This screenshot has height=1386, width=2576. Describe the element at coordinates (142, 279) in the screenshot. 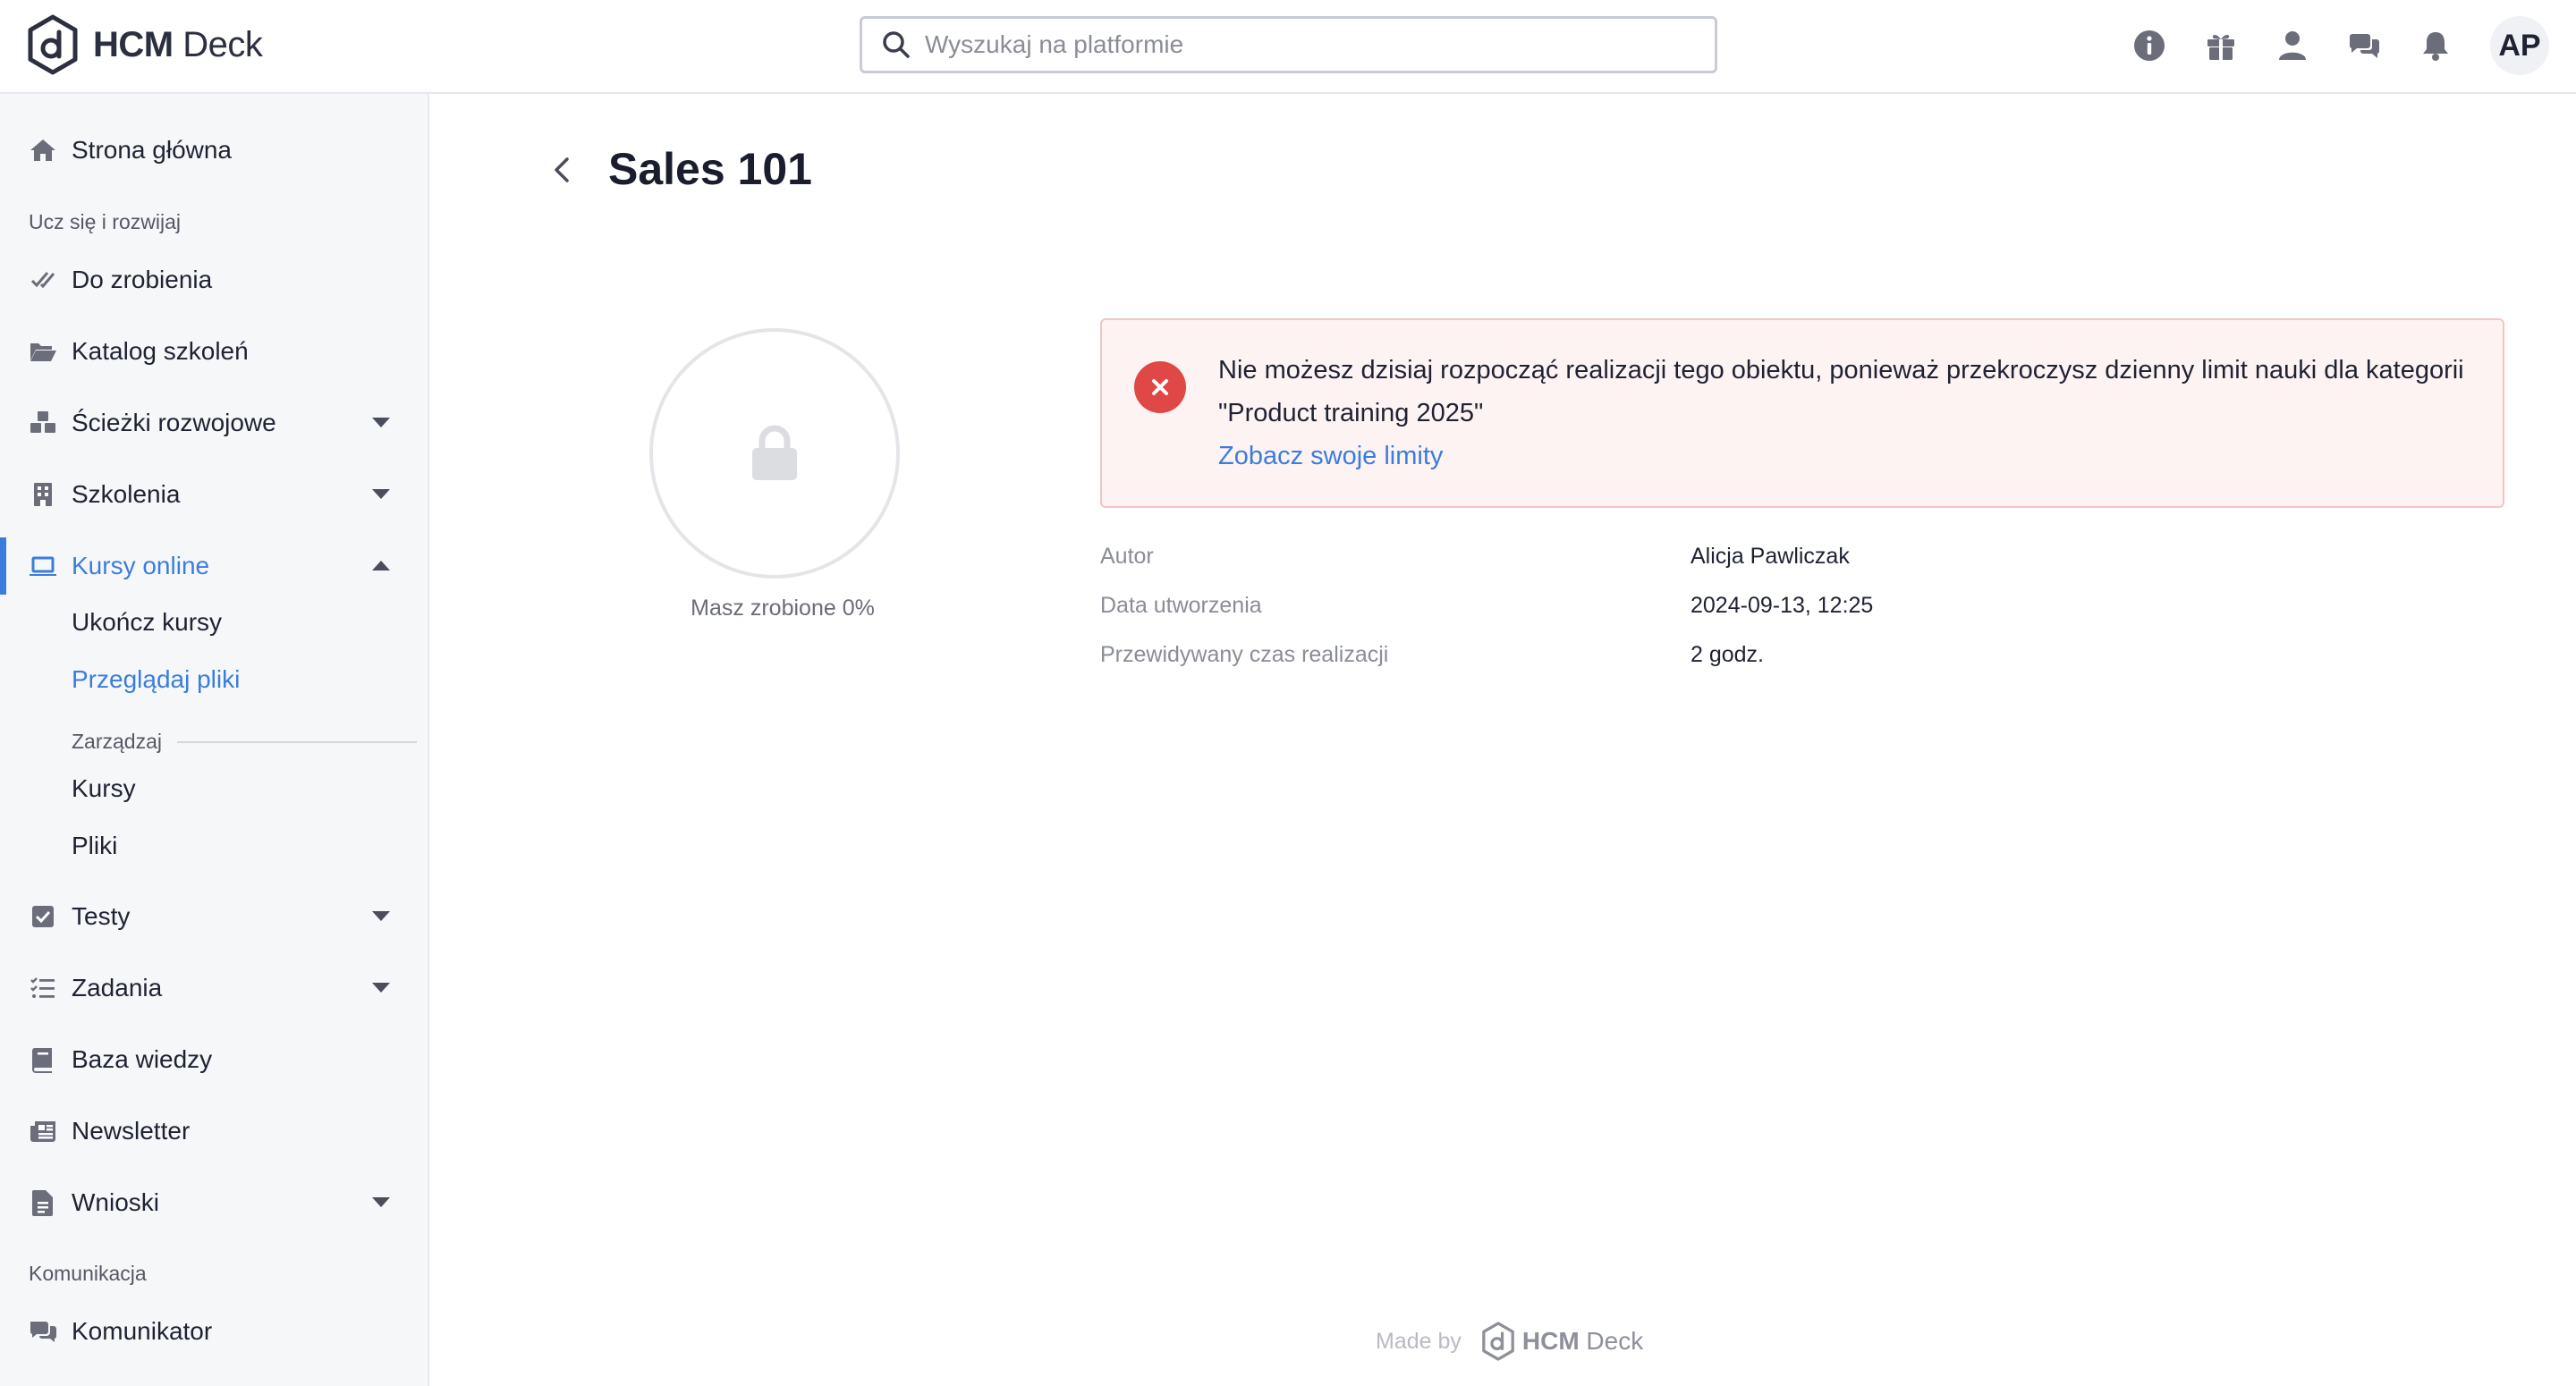

I see `sidebar-item-label: Do zrobienia` at that location.